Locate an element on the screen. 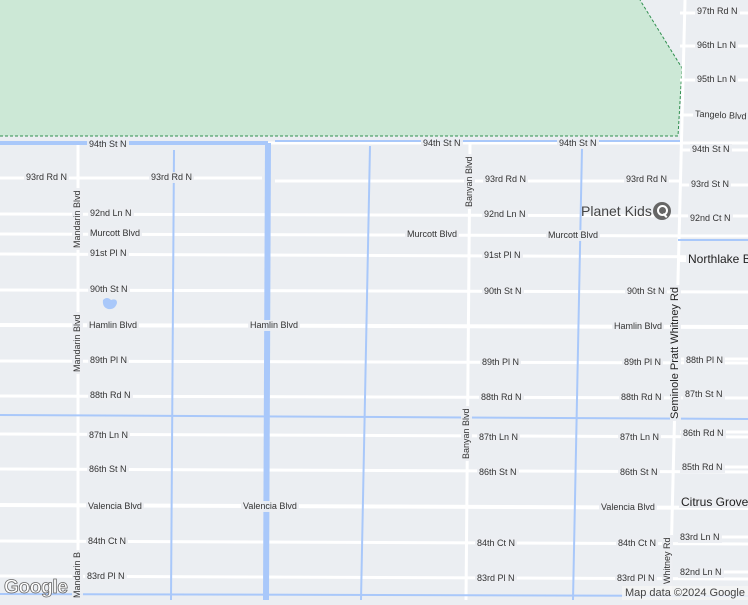 The width and height of the screenshot is (748, 605). road-label-88th-pl-n: 88th Pl N is located at coordinates (705, 360).